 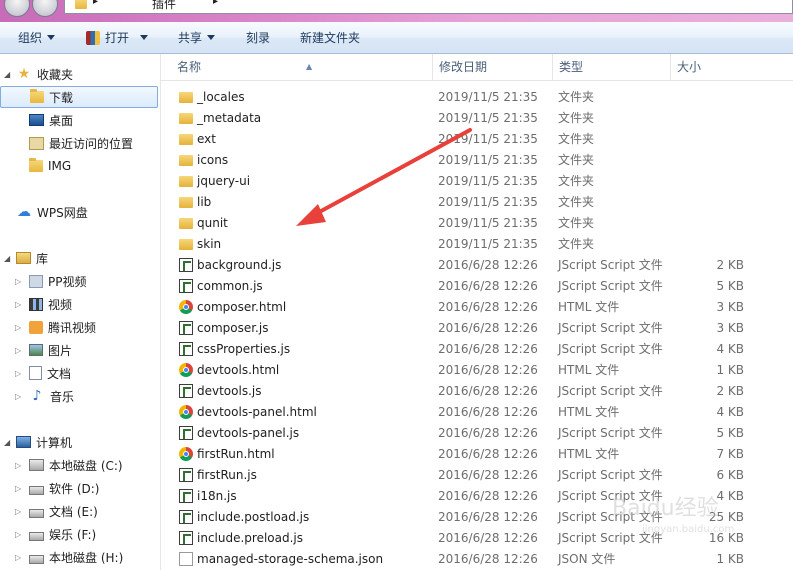 I want to click on nav-tencent-video-label: 腾讯视频, so click(x=72, y=327).